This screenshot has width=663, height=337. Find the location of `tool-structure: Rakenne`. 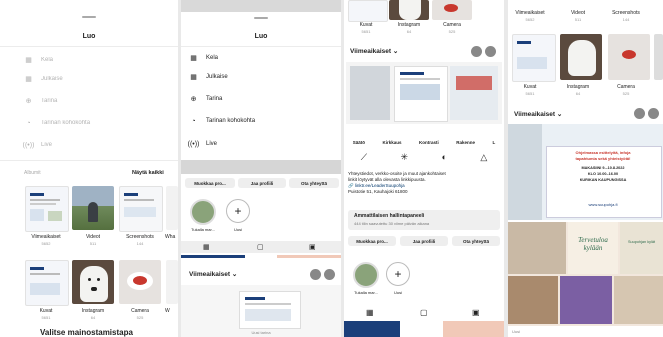

tool-structure: Rakenne is located at coordinates (465, 142).